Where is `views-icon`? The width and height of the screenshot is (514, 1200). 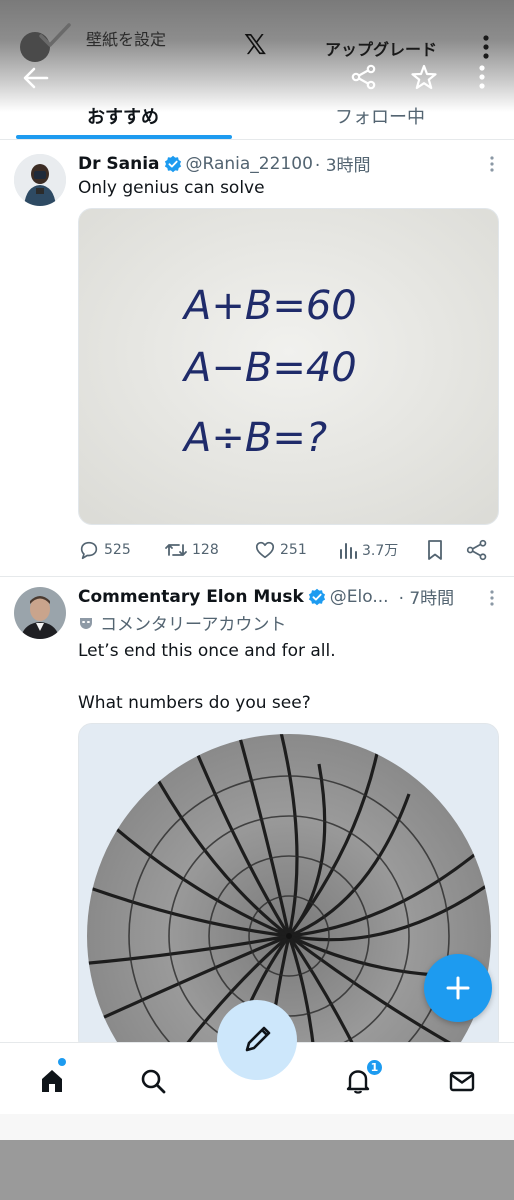
views-icon is located at coordinates (348, 551).